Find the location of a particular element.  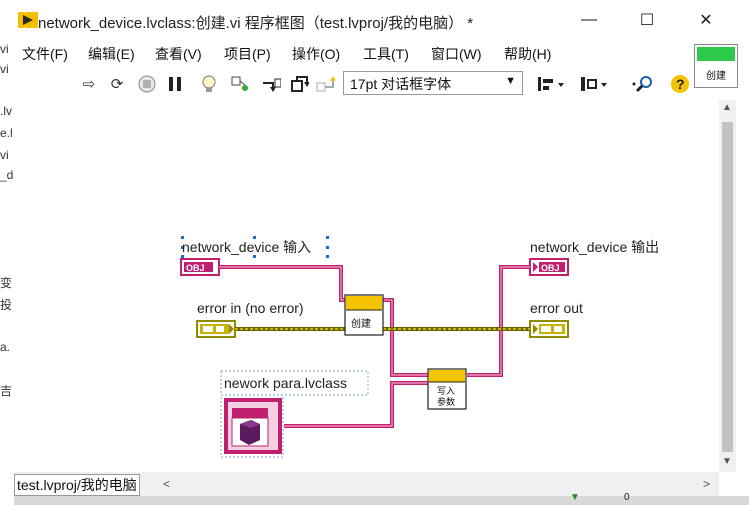

error-out-terminal is located at coordinates (549, 329).